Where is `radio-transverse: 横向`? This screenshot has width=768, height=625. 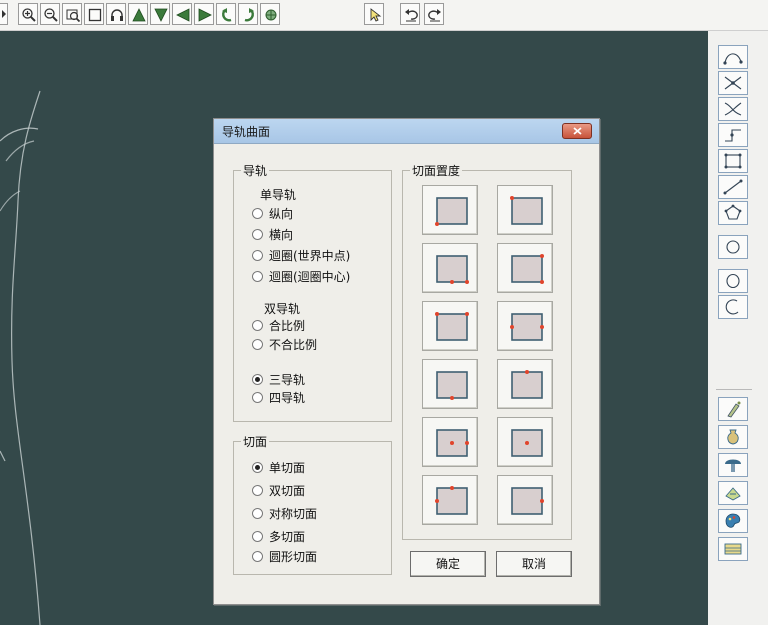 radio-transverse: 横向 is located at coordinates (272, 234).